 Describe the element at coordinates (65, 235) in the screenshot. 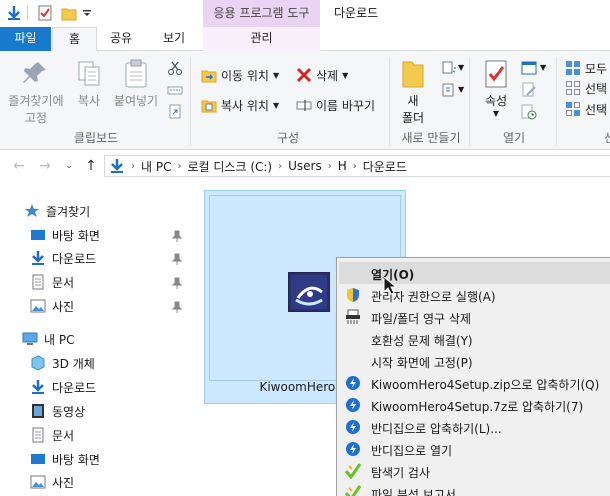

I see `nav-qa-desktop: 바탕 화면` at that location.